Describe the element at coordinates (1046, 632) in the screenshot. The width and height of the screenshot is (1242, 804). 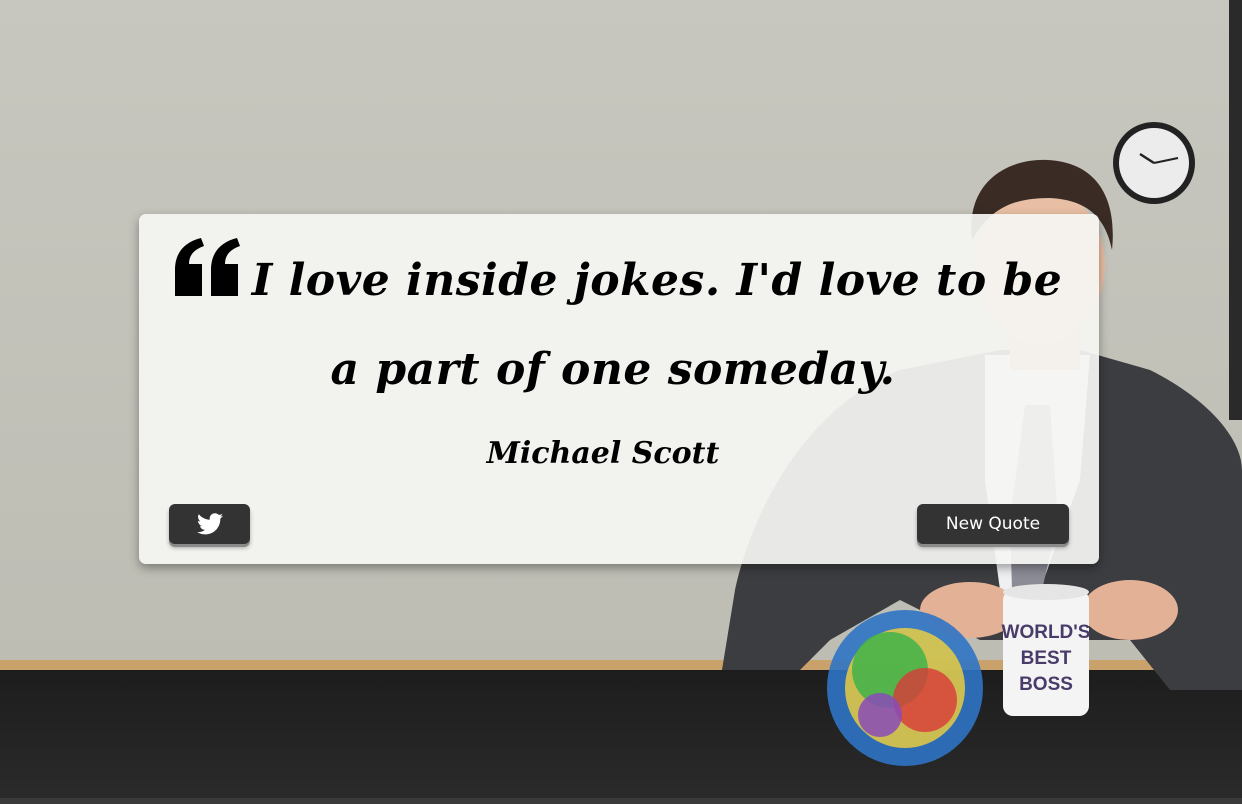
I see `svg-text: WORLD'S` at that location.